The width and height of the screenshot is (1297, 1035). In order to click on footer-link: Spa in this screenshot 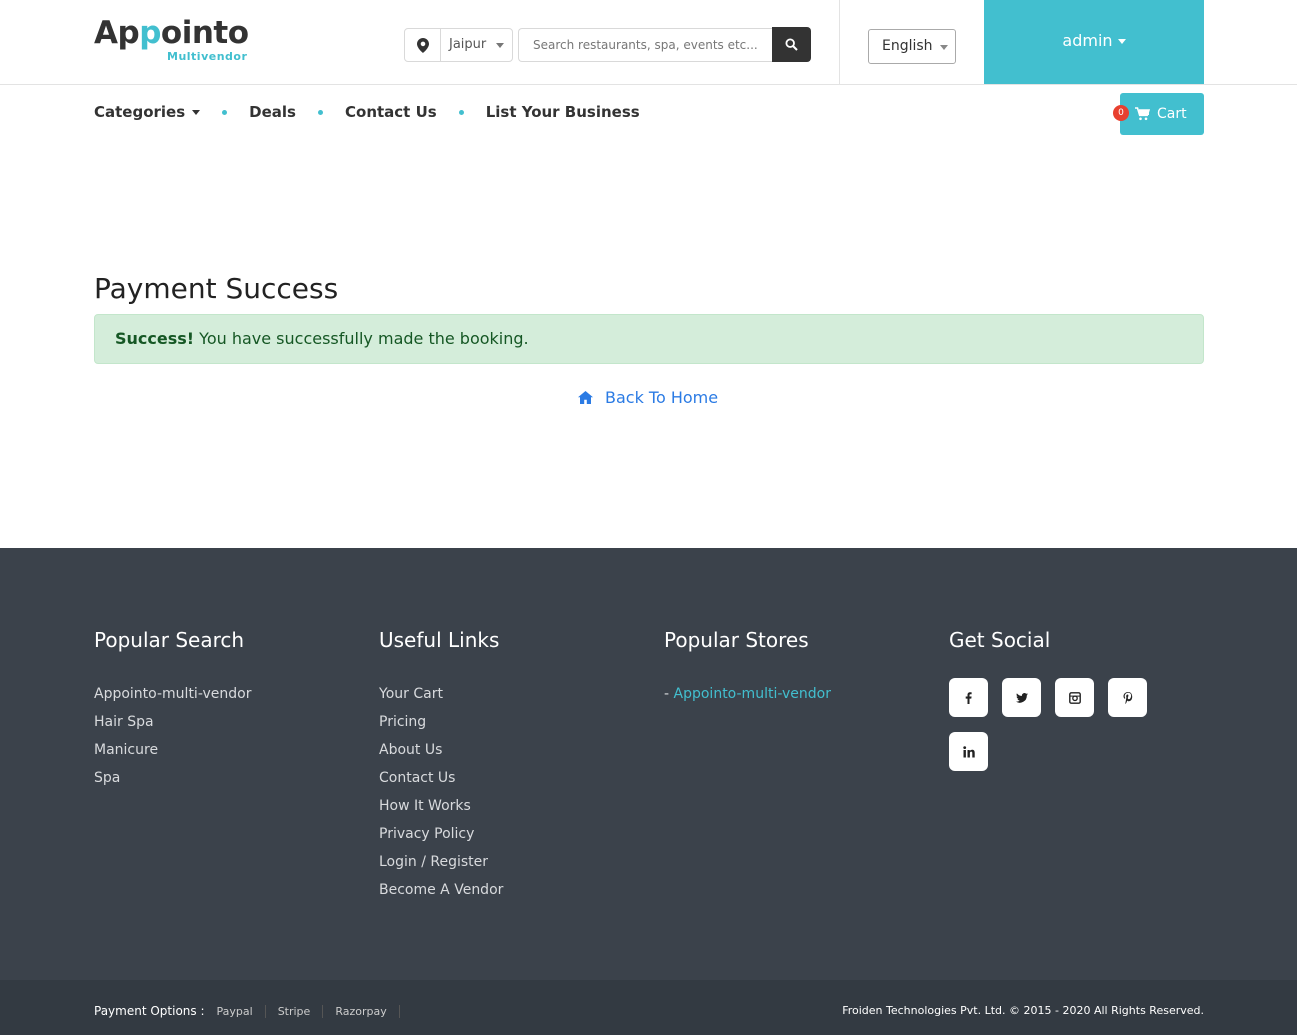, I will do `click(172, 778)`.